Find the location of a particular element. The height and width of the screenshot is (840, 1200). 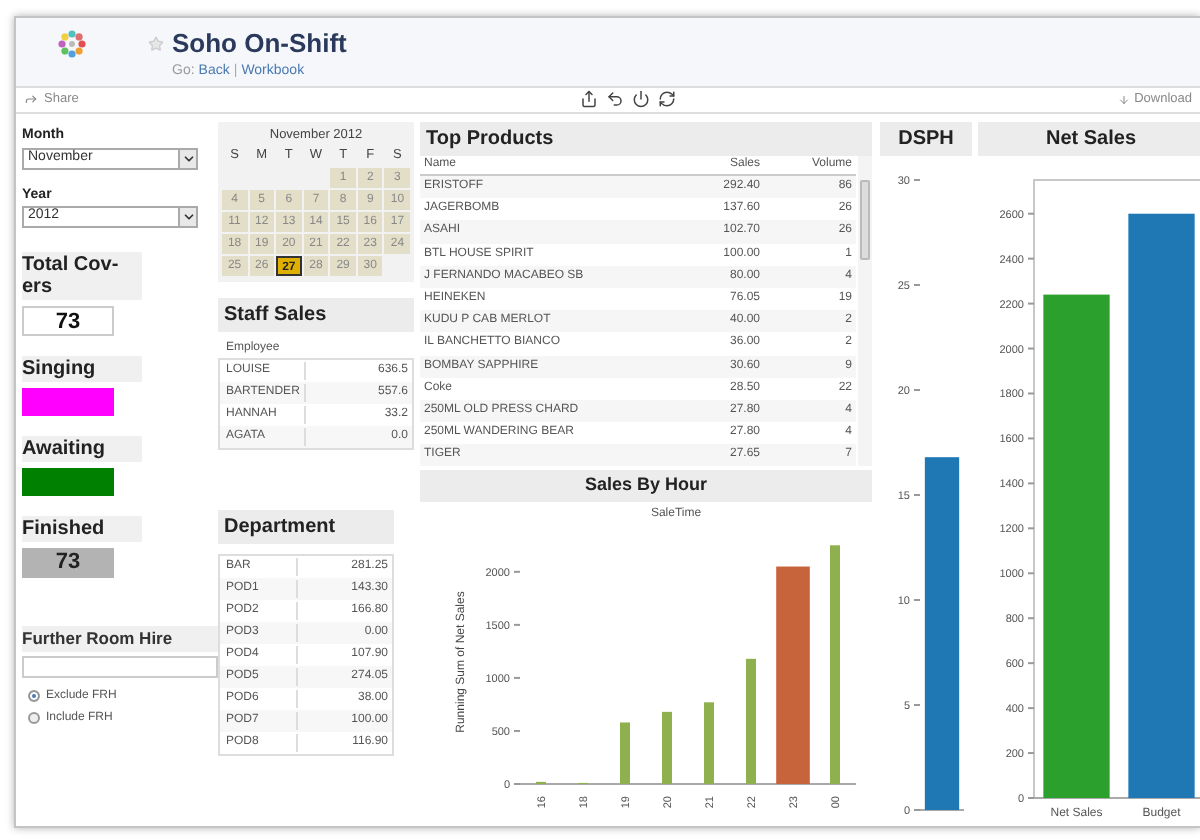

panel-header: DSPH is located at coordinates (926, 139).